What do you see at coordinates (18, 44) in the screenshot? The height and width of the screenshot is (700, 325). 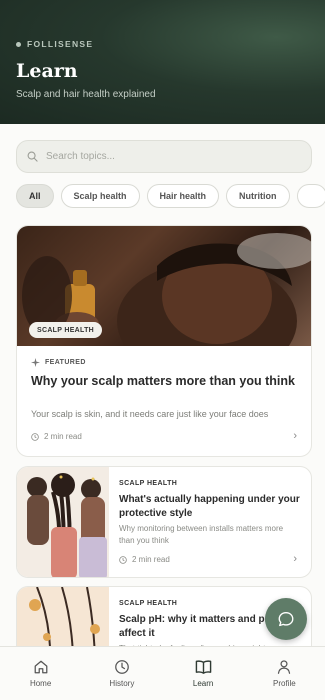 I see `brand-dot-icon` at bounding box center [18, 44].